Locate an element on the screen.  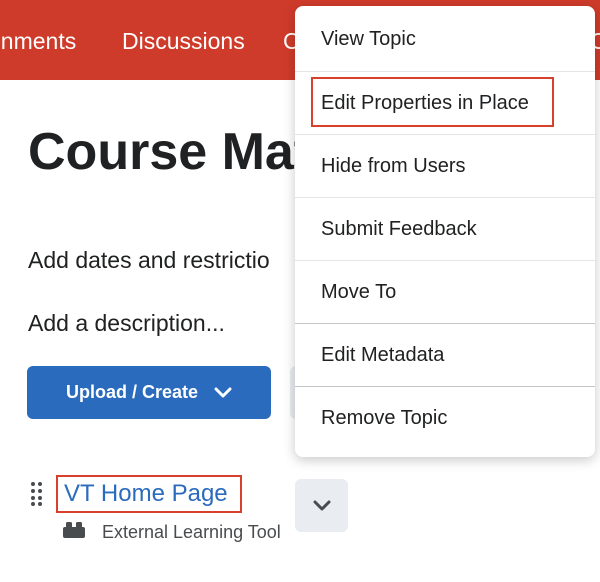
menu-item-remove-topic: Remove Topic is located at coordinates (445, 418).